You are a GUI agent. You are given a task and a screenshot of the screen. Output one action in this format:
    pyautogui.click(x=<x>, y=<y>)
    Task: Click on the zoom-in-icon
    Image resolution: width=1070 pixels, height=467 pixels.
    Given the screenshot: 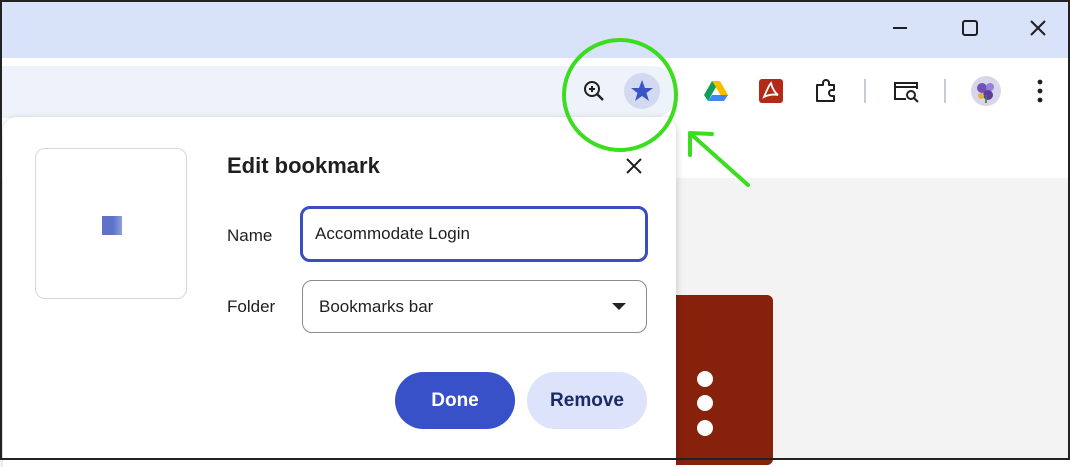 What is the action you would take?
    pyautogui.click(x=594, y=91)
    